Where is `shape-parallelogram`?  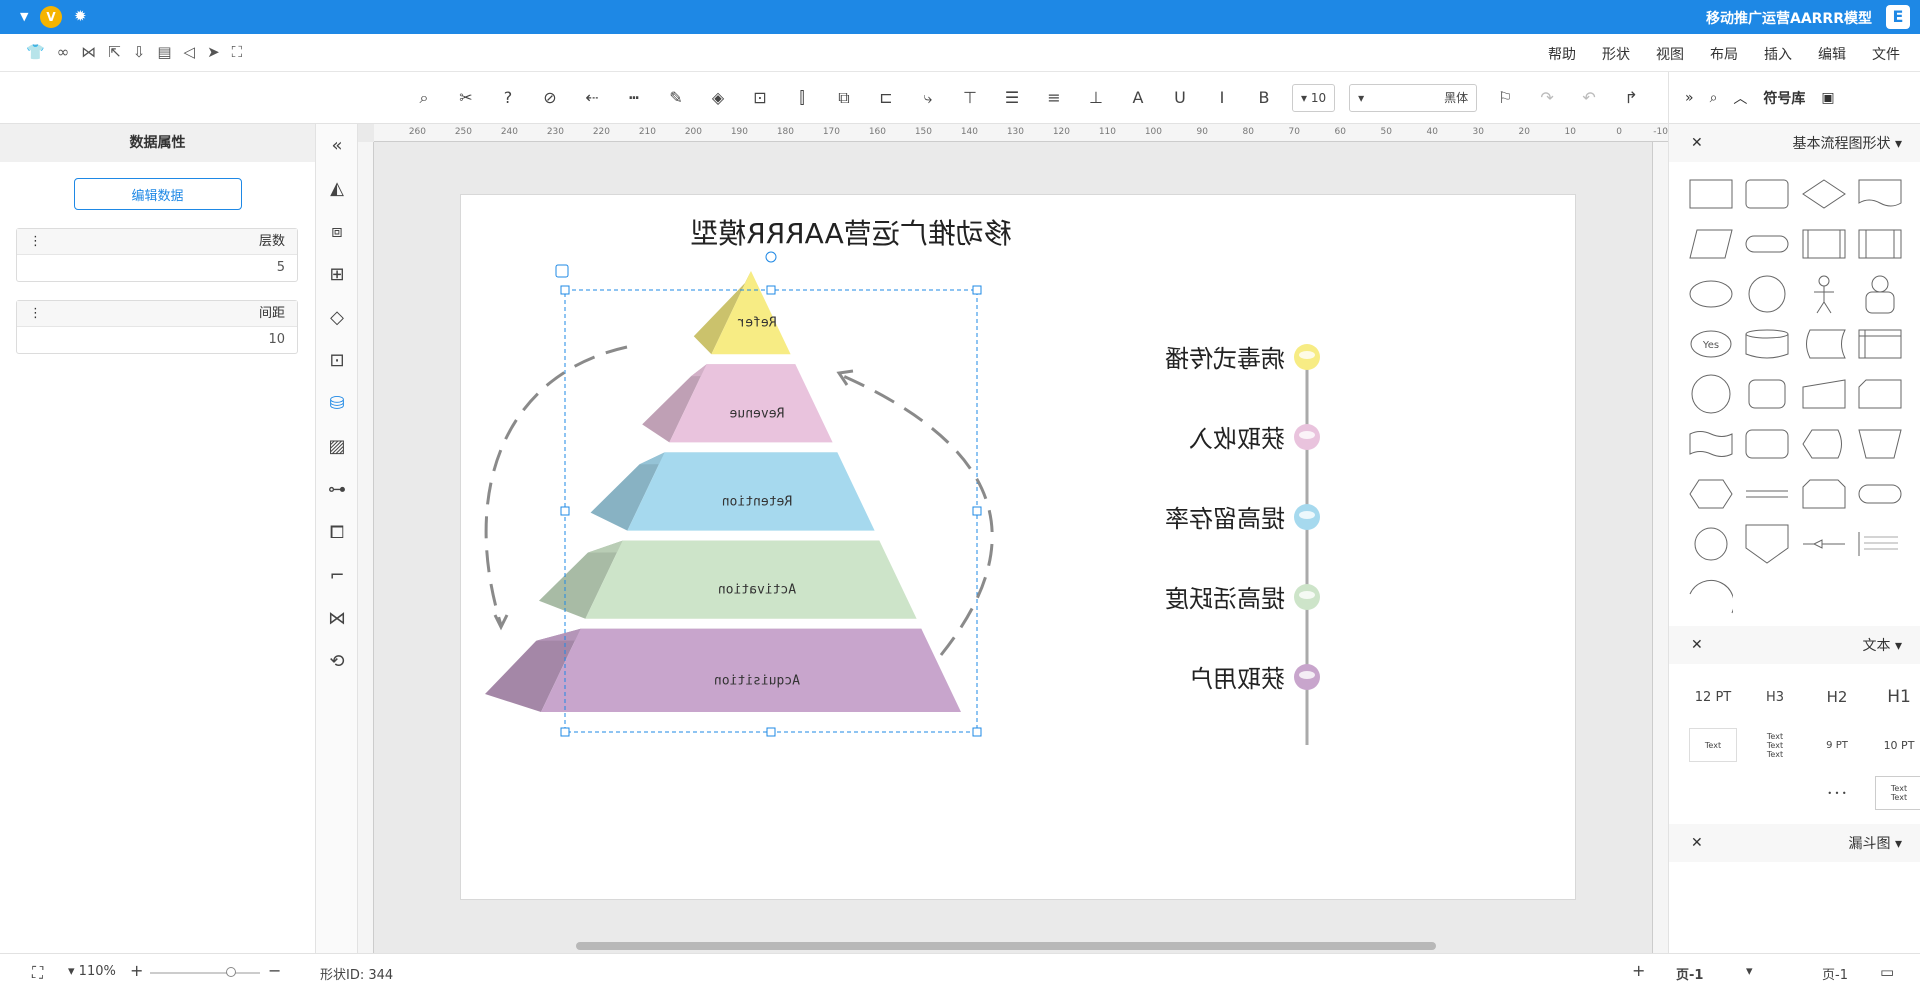
shape-parallelogram is located at coordinates (1711, 244).